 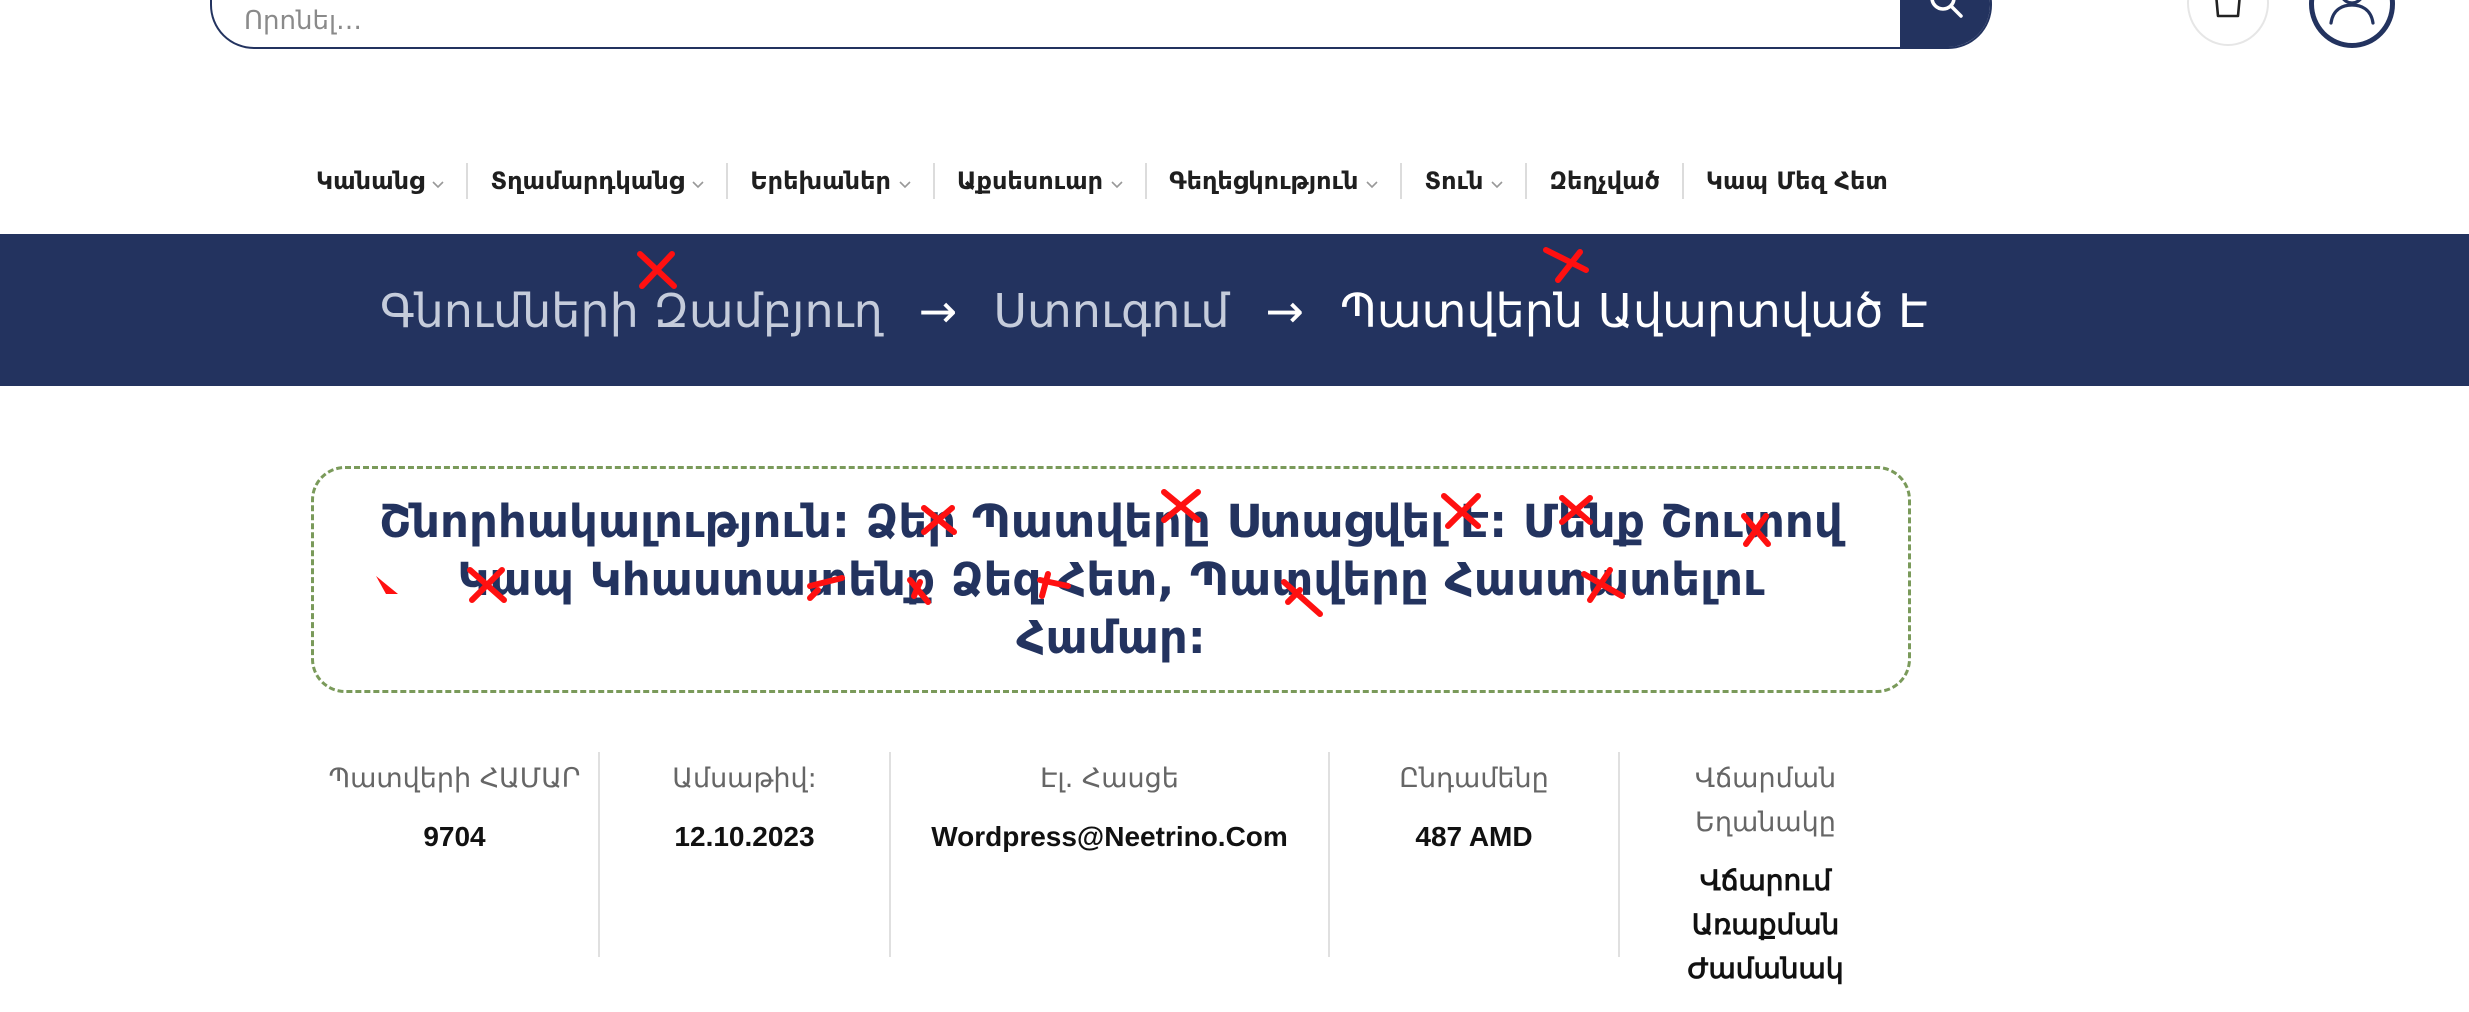 I want to click on nav-item-kids: Երեխաներ, so click(x=830, y=181).